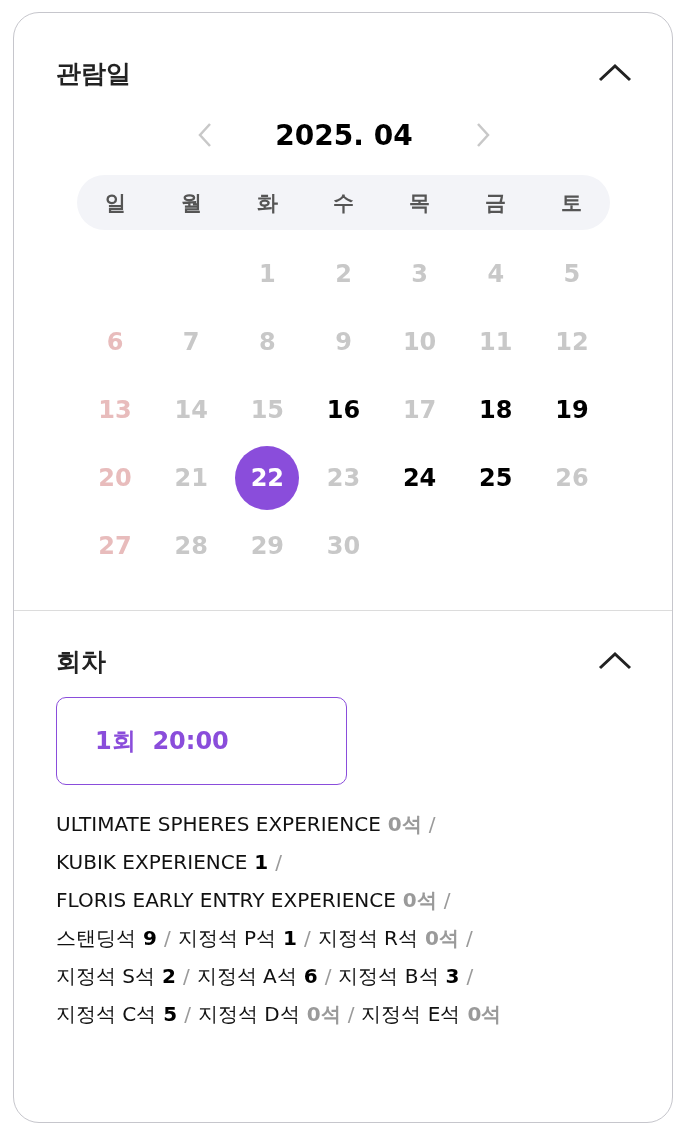 The width and height of the screenshot is (688, 1138). What do you see at coordinates (495, 478) in the screenshot?
I see `calendar-day: 25` at bounding box center [495, 478].